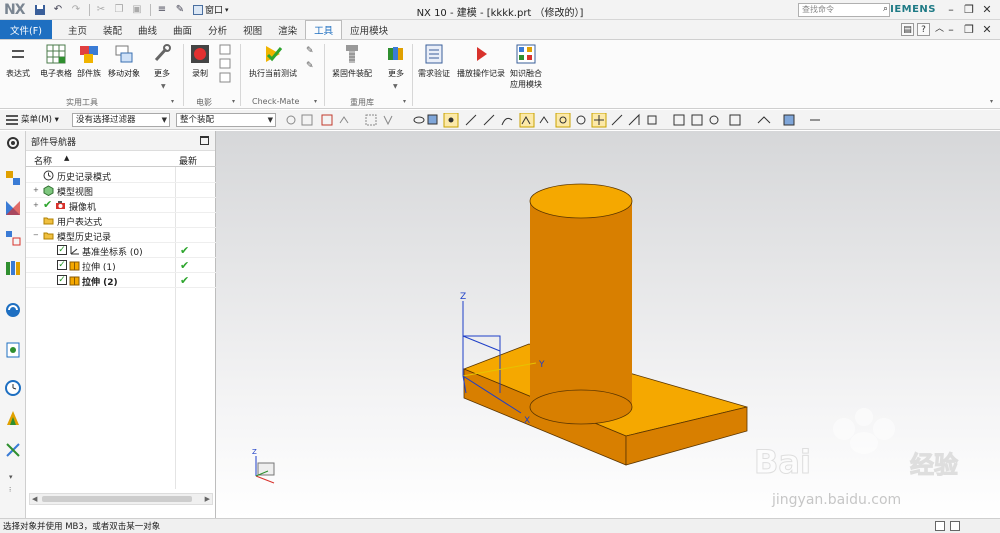 Image resolution: width=1000 pixels, height=533 pixels. What do you see at coordinates (987, 9) in the screenshot?
I see `close-button: ✕` at bounding box center [987, 9].